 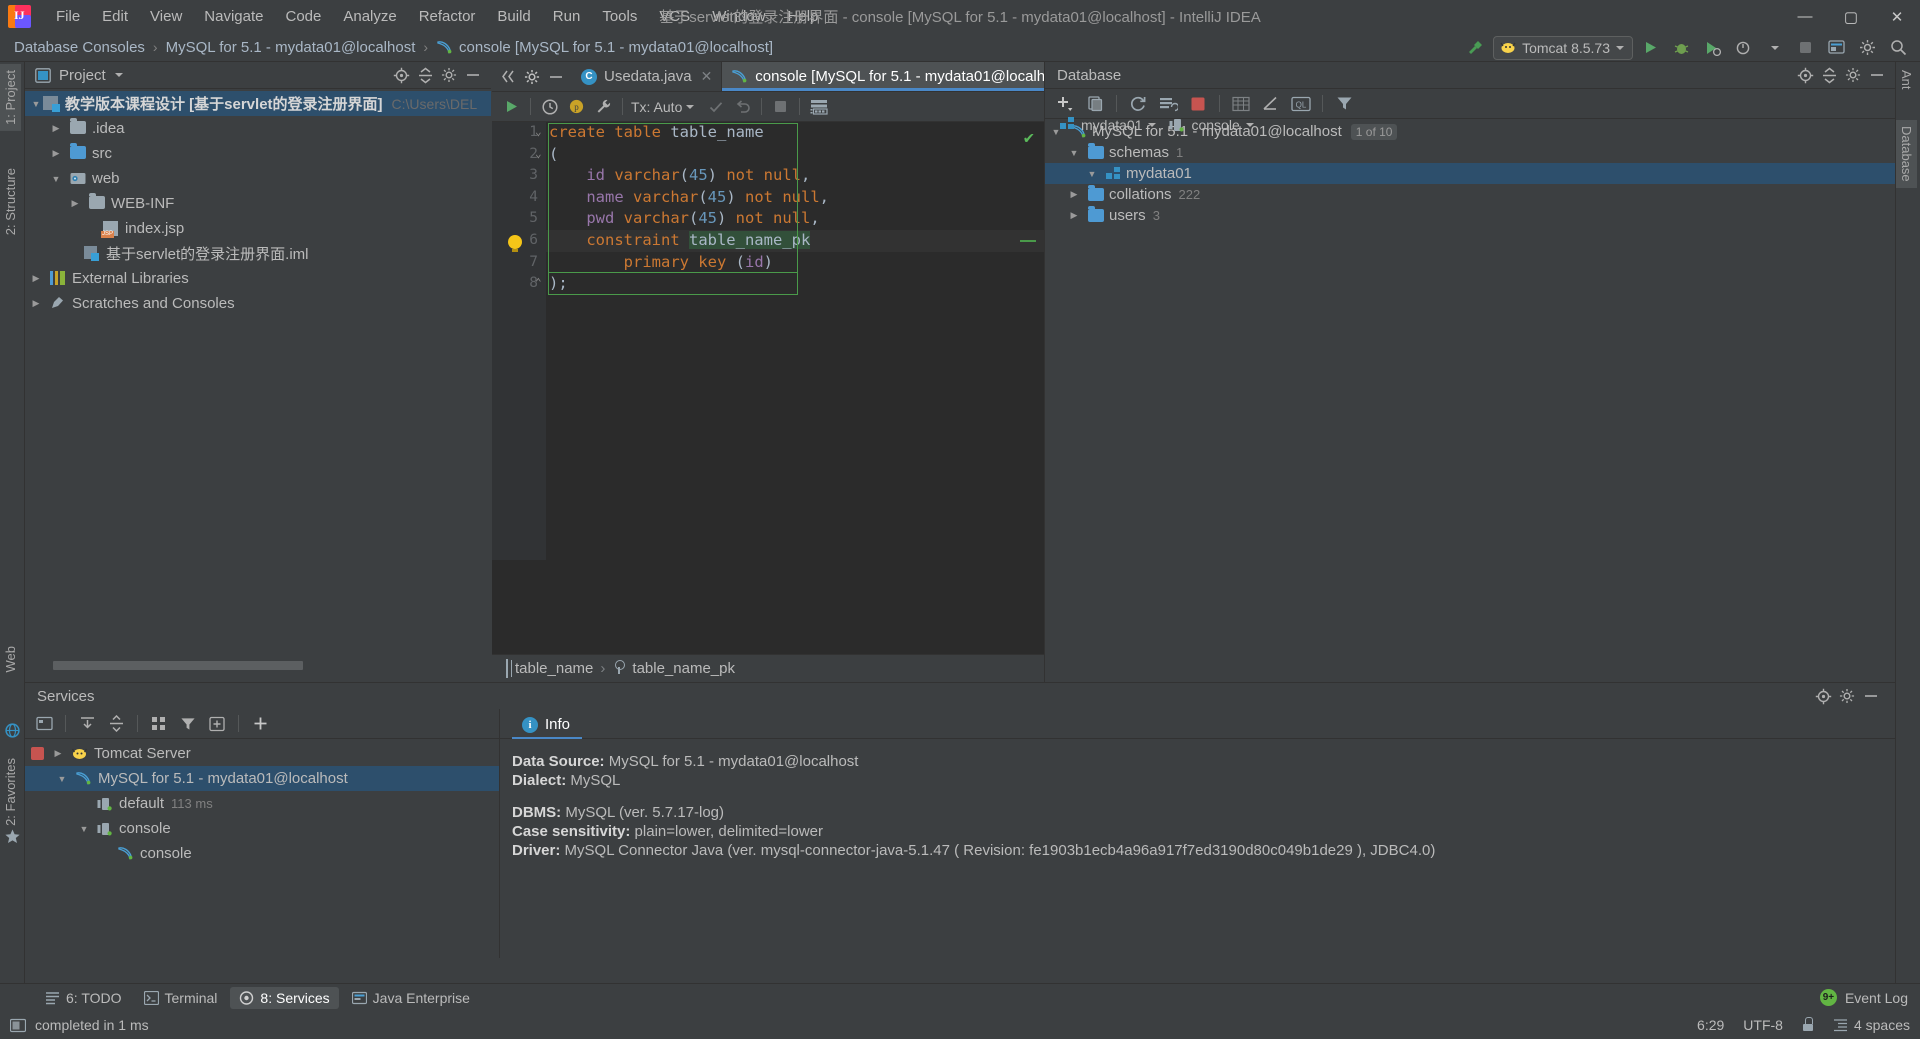 I want to click on build-hammer-icon, so click(x=1475, y=47).